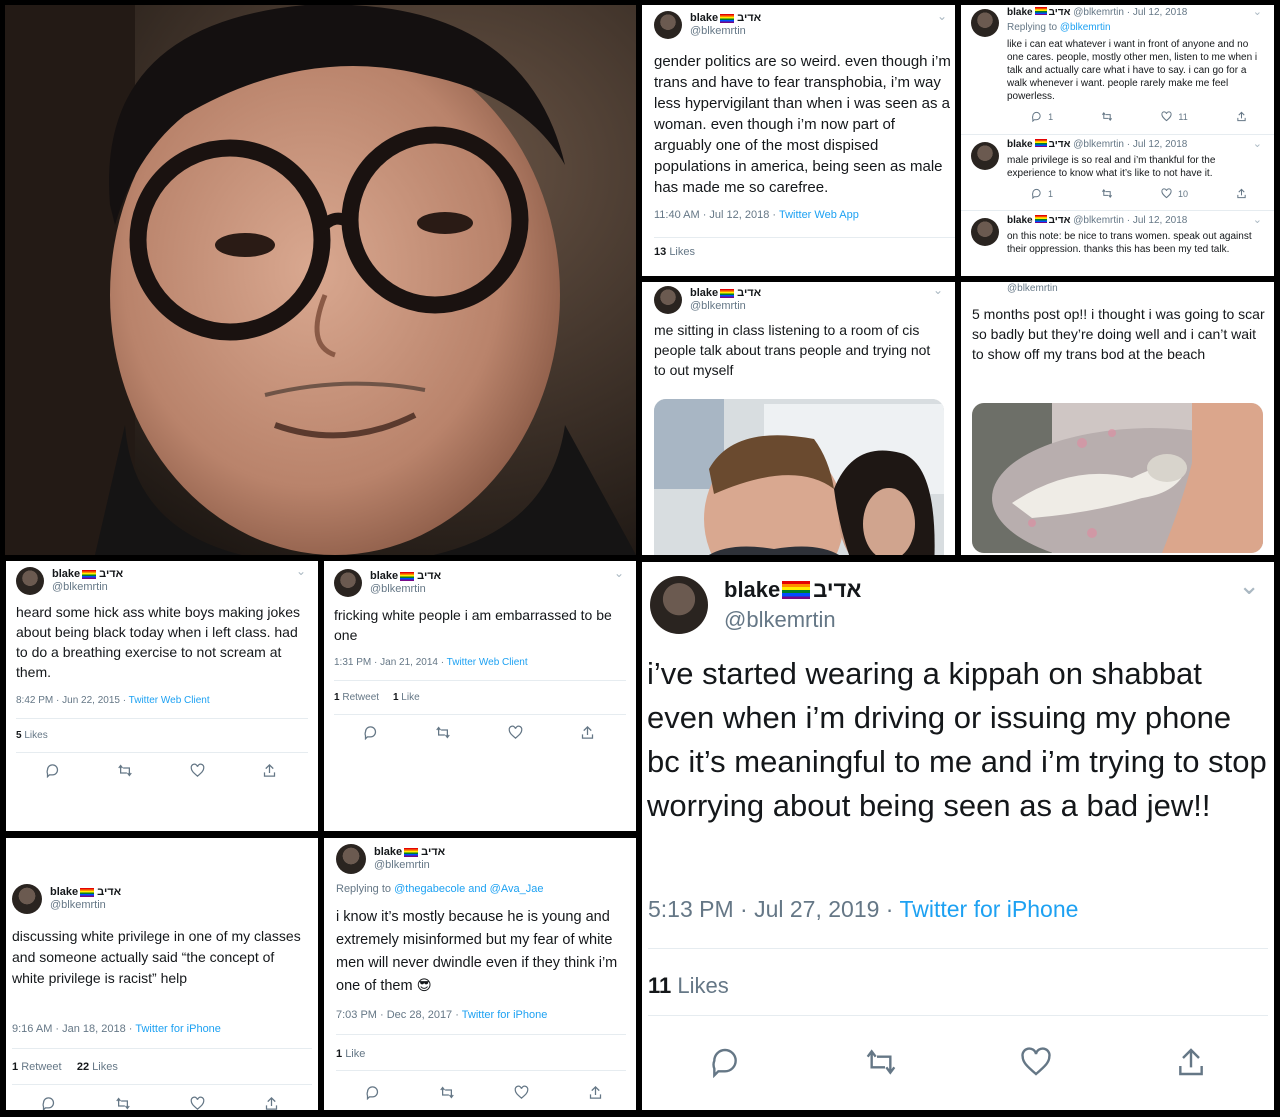 The height and width of the screenshot is (1117, 1280). Describe the element at coordinates (773, 909) in the screenshot. I see `tweet-time: 5:13 PM · Jul 27, 2019 ·` at that location.